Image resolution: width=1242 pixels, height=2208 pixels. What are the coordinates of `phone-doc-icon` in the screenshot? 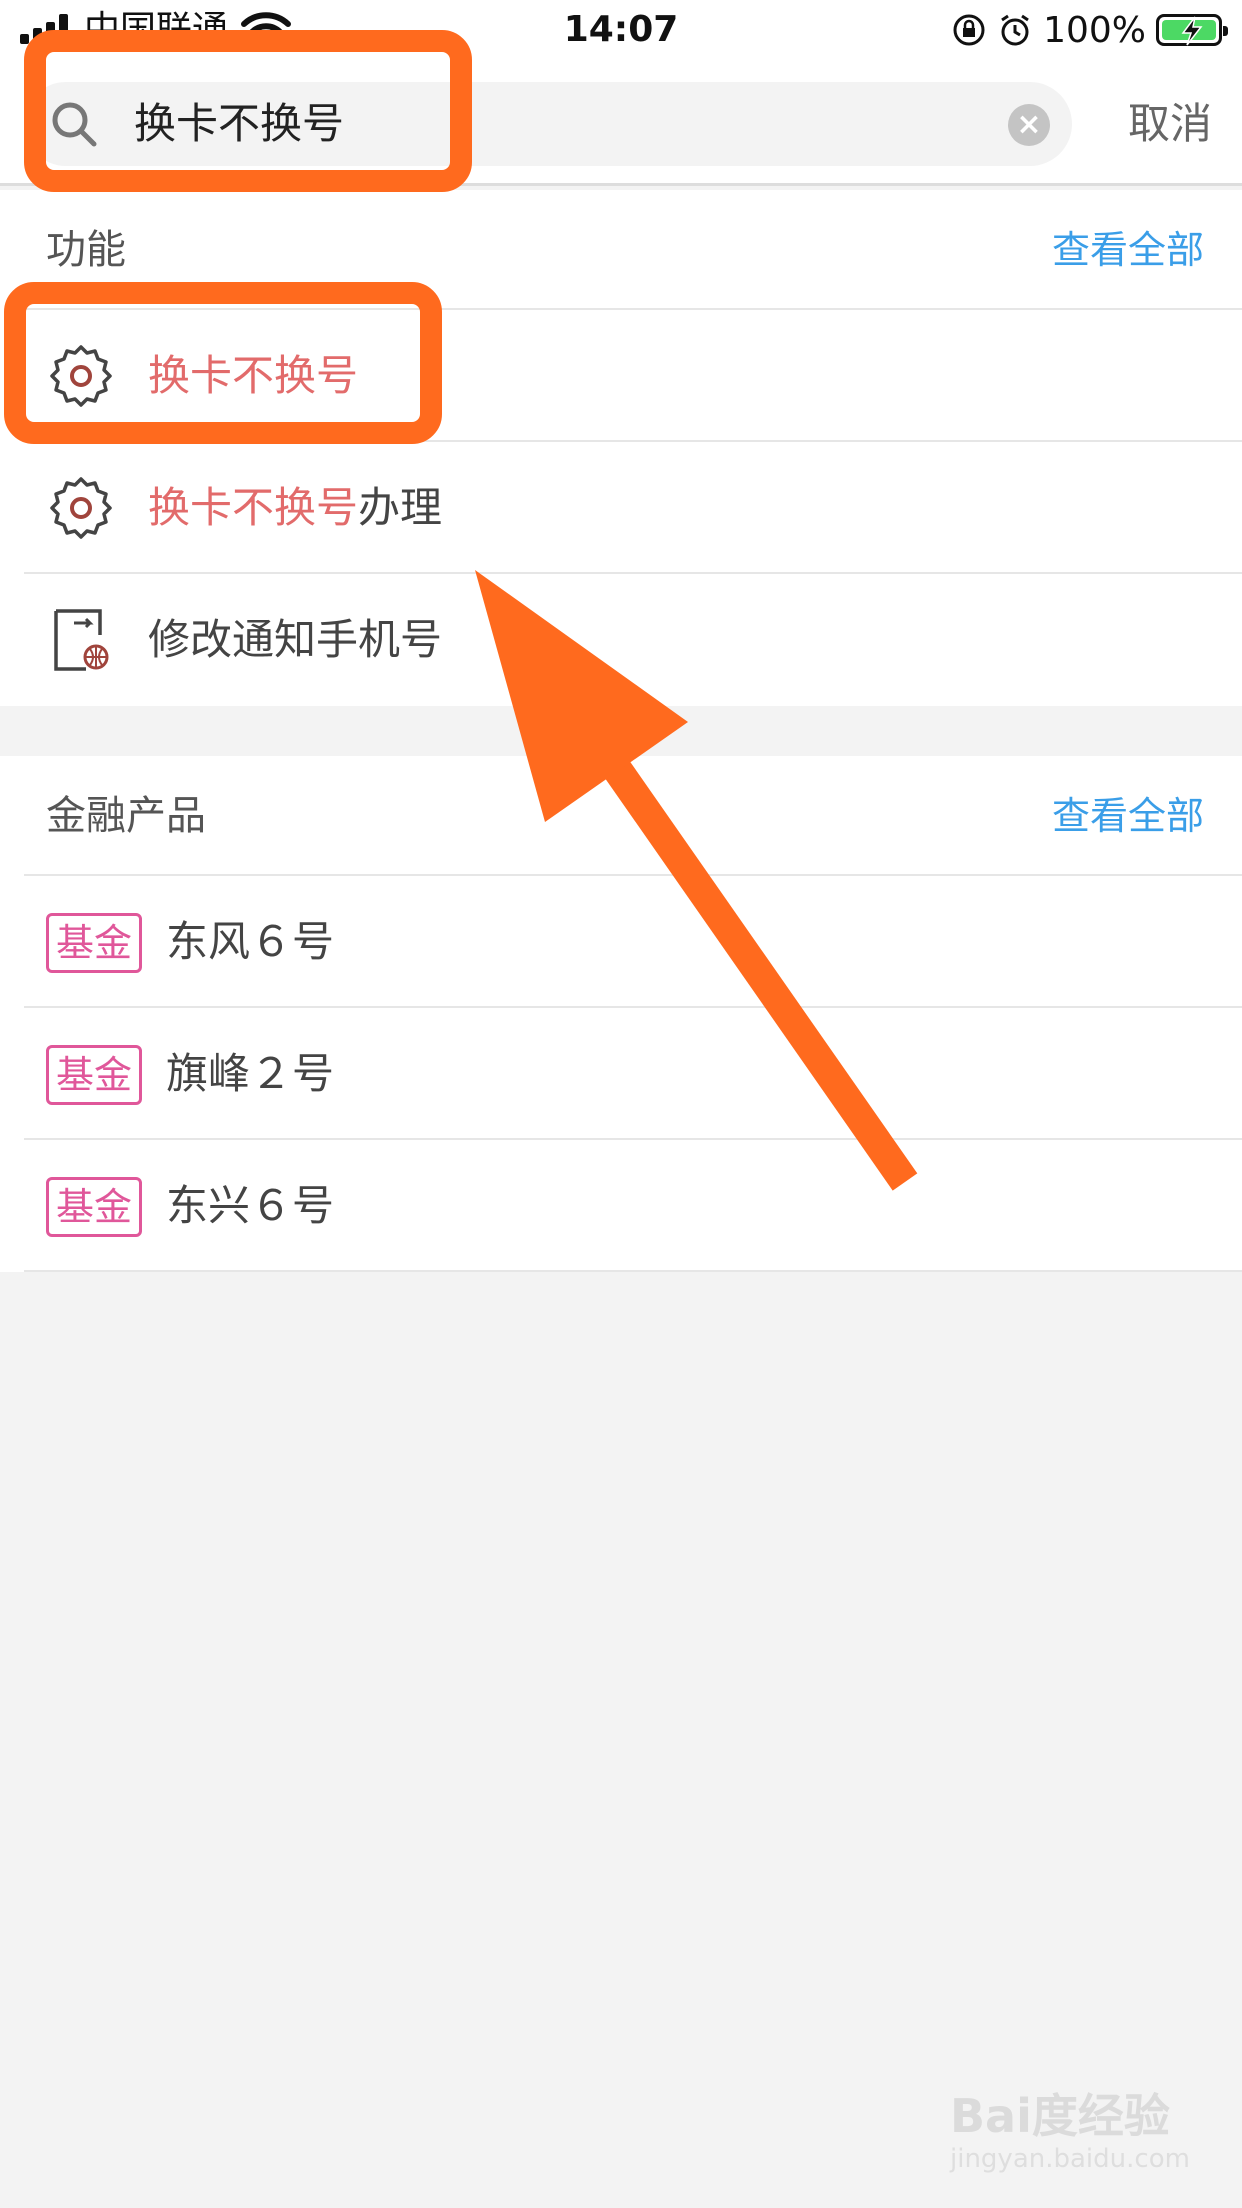 It's located at (81, 640).